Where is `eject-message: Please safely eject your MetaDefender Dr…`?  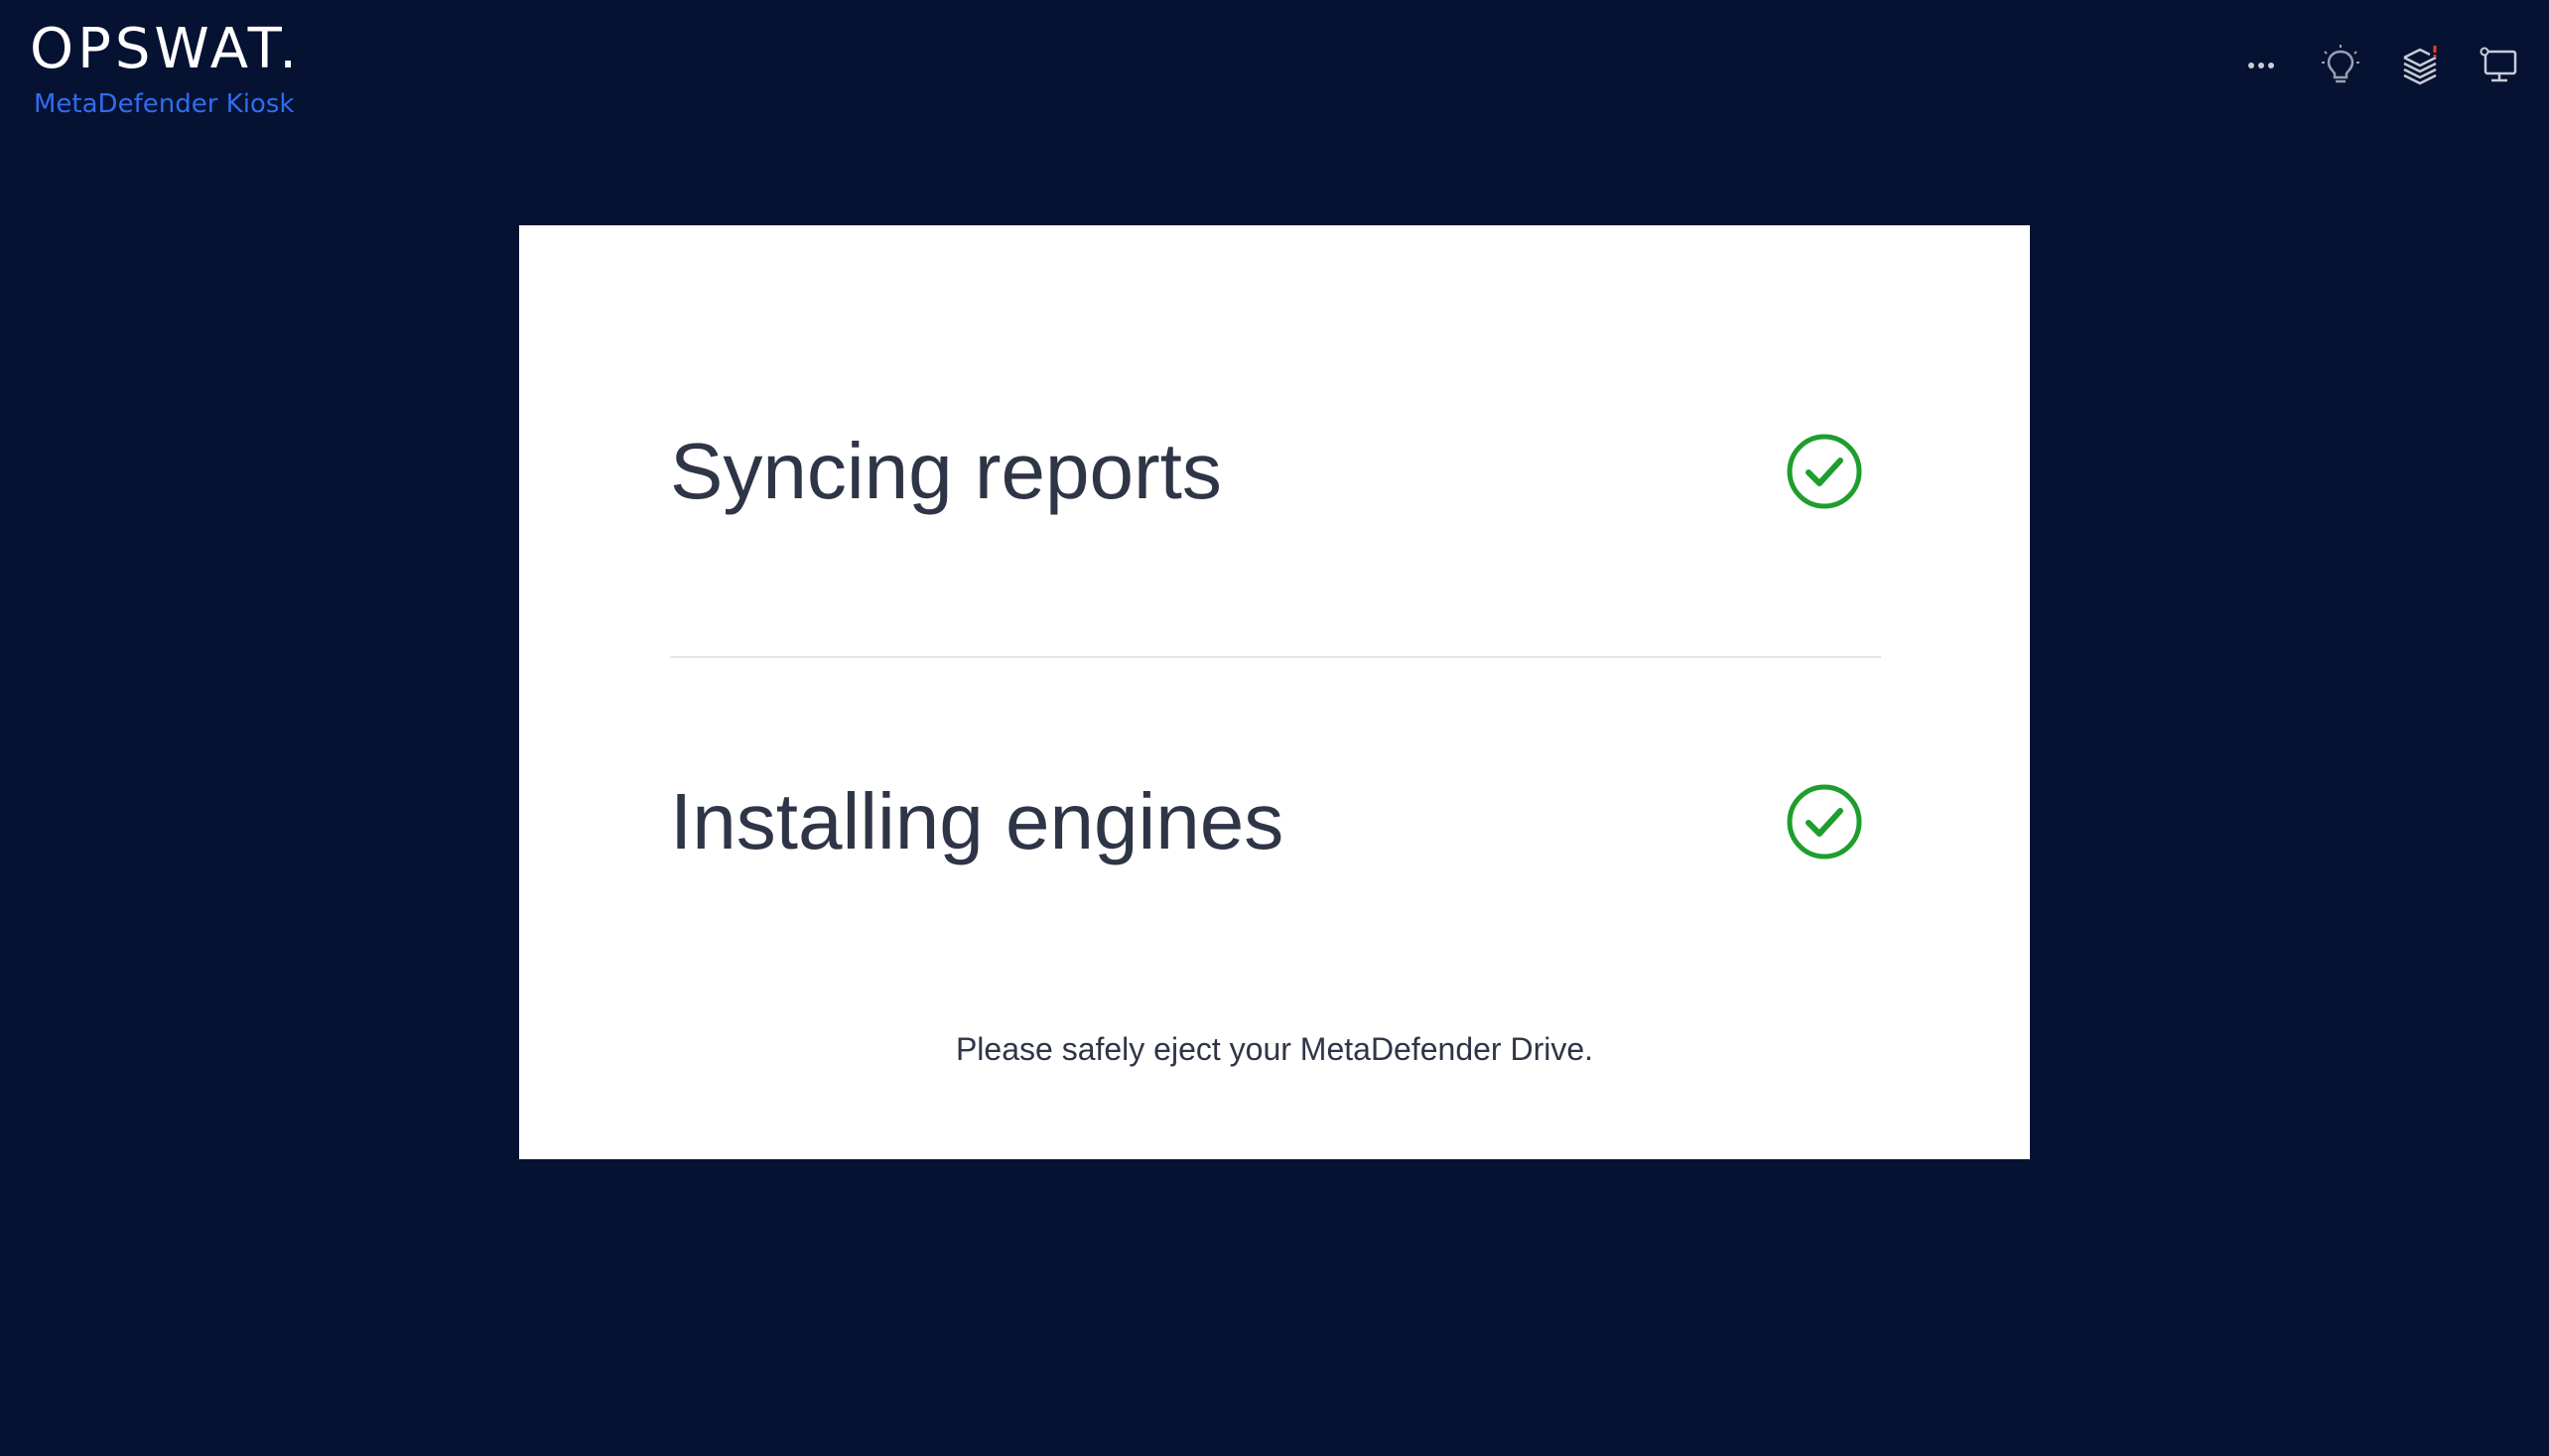
eject-message: Please safely eject your MetaDefender Dr… is located at coordinates (1274, 1049).